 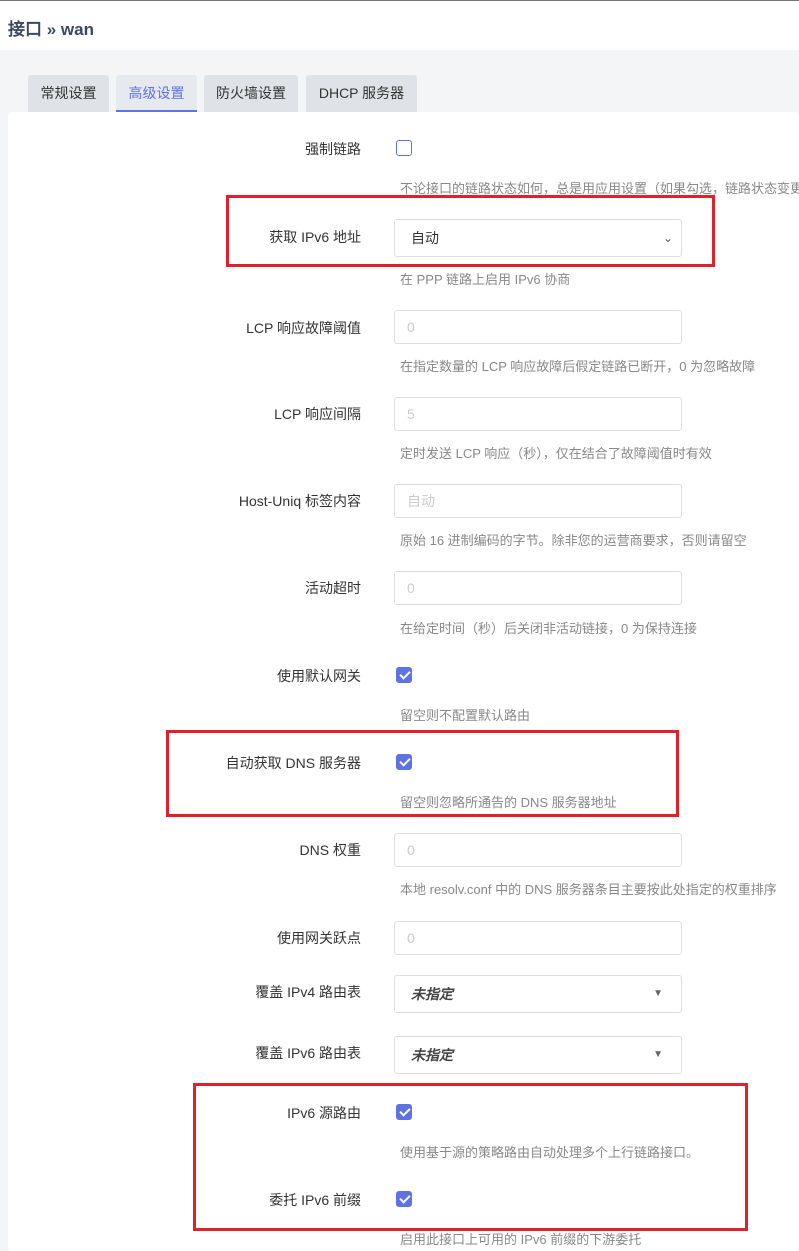 What do you see at coordinates (299, 501) in the screenshot?
I see `host-uniq-label: Host-Uniq 标签内容` at bounding box center [299, 501].